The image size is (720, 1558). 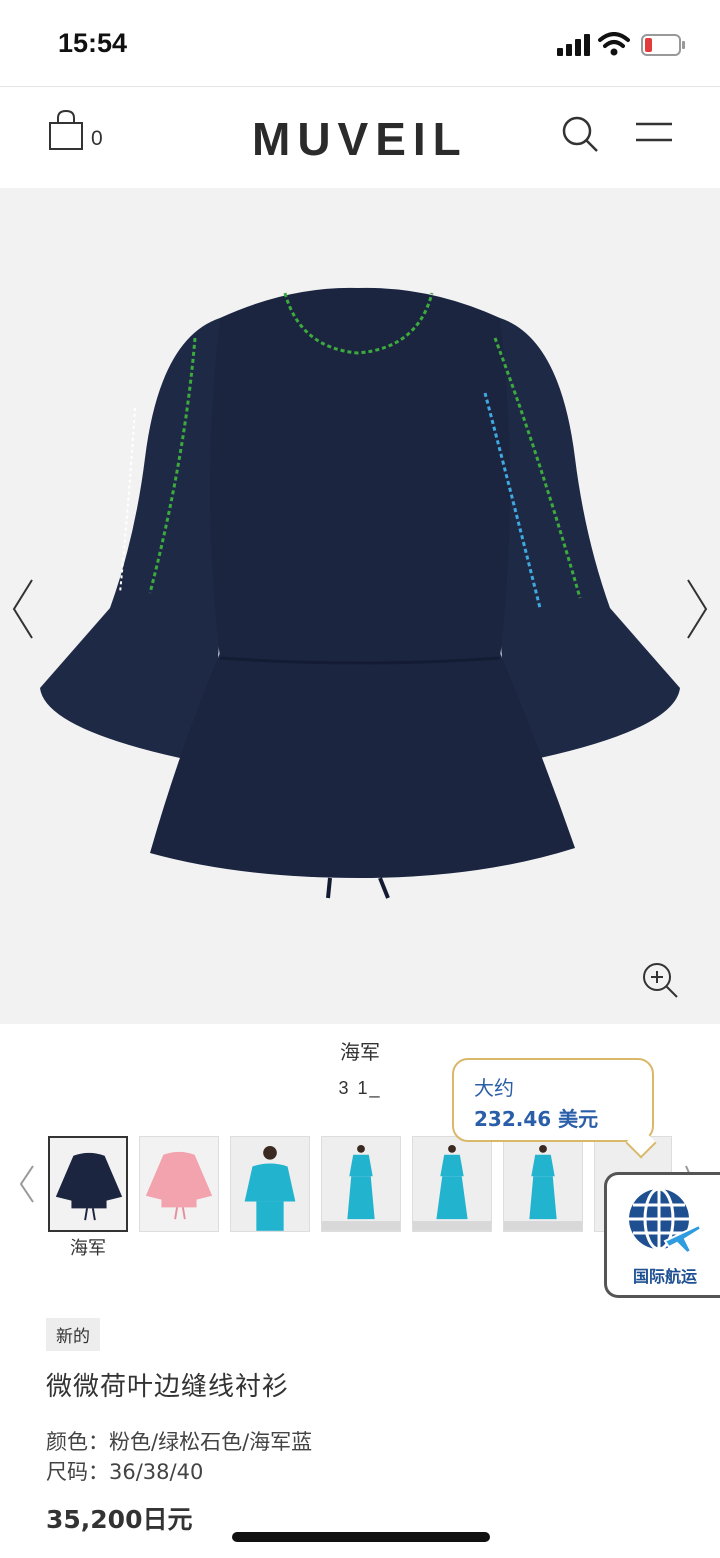 I want to click on model-turquoise-thumb-image, so click(x=270, y=1184).